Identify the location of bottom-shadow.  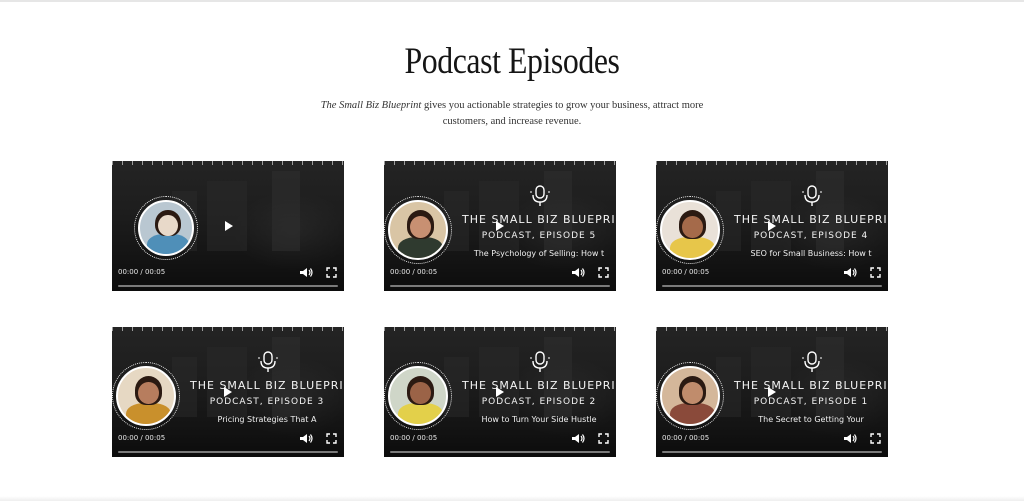
(512, 498).